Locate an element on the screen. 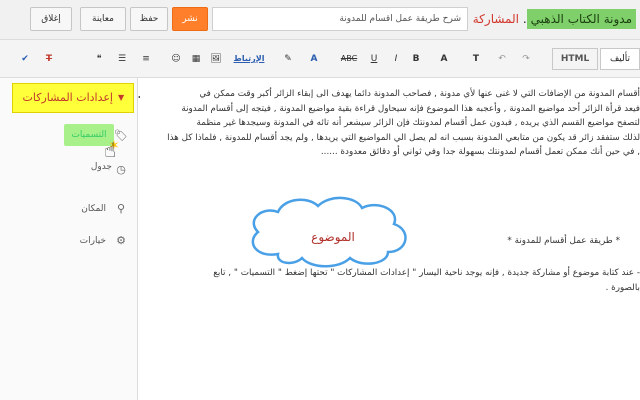 The image size is (640, 400). save-button: حفظ is located at coordinates (149, 19).